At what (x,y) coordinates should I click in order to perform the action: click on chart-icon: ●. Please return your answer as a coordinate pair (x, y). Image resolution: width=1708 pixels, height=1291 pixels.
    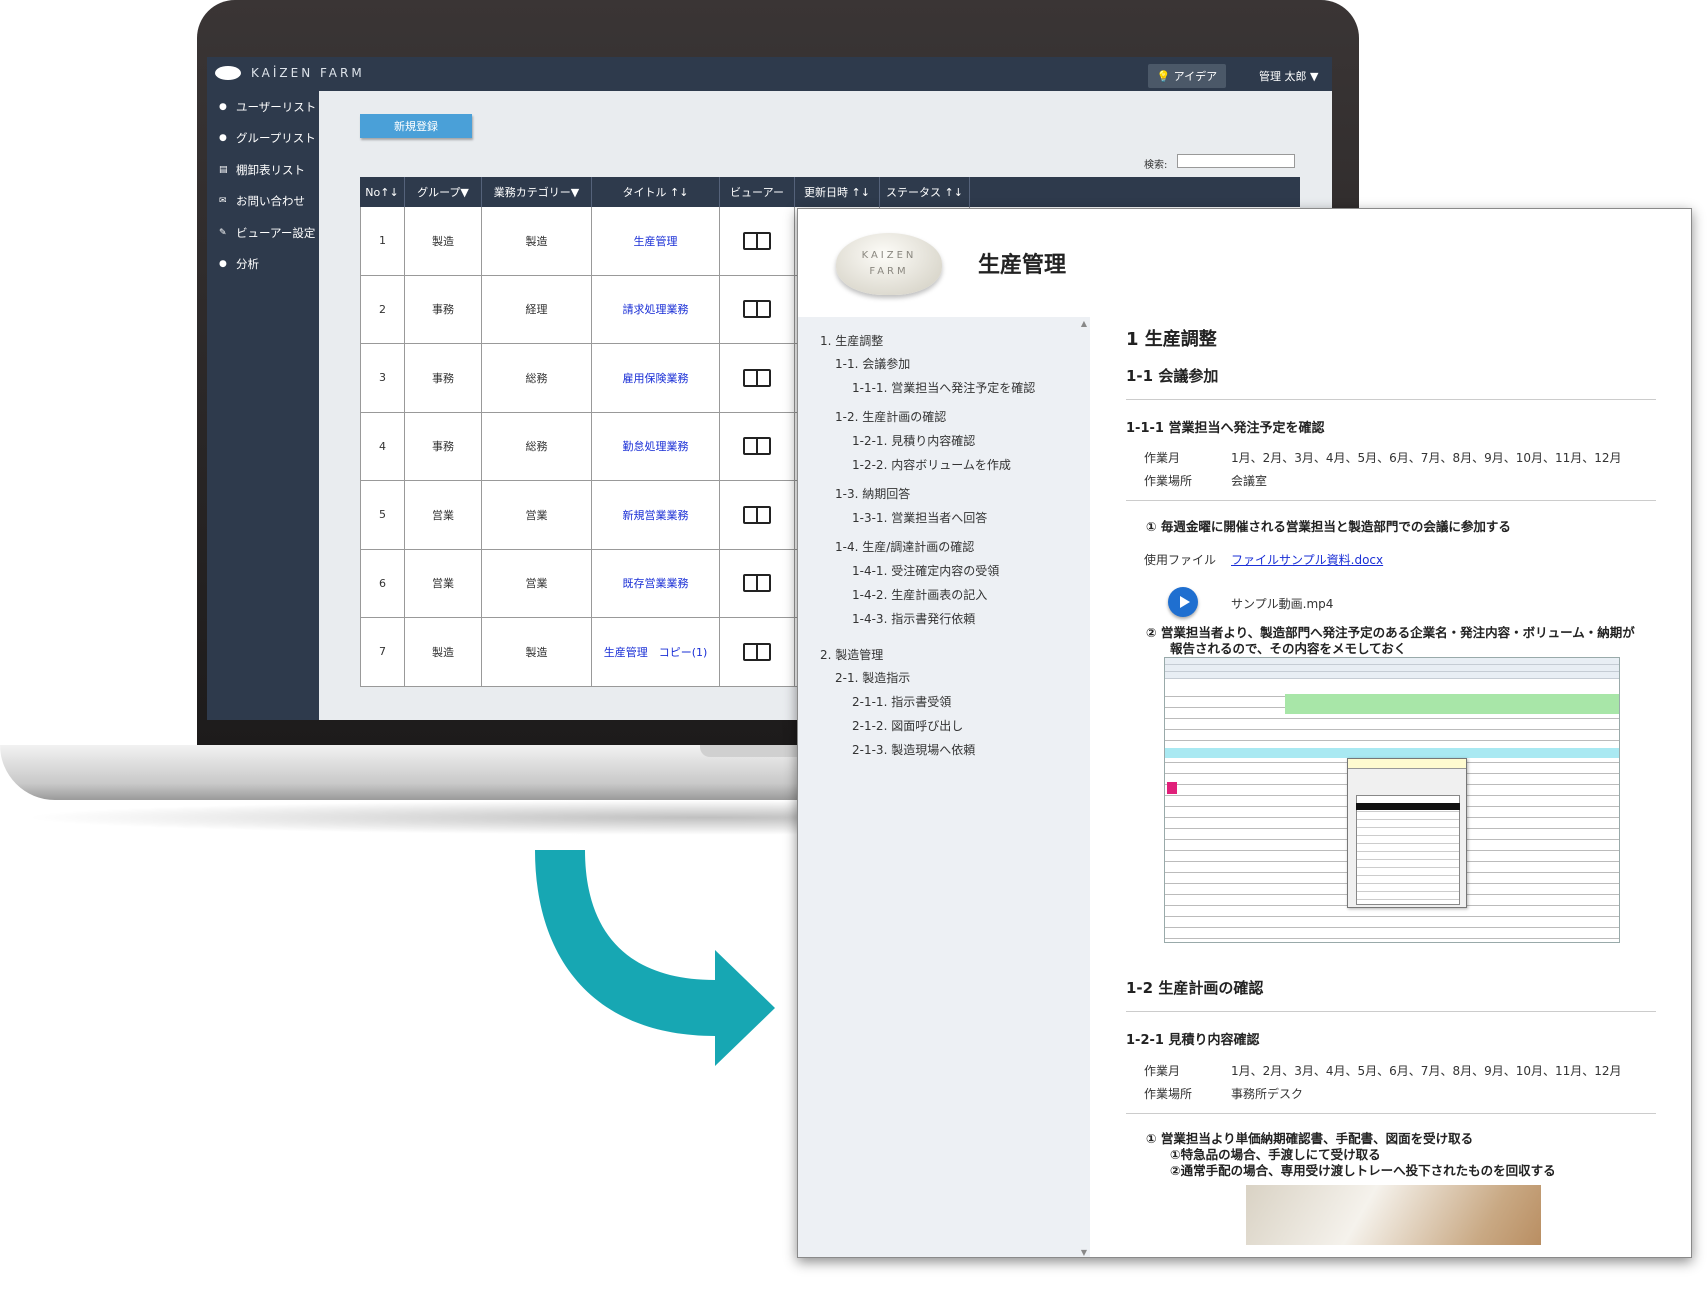
    Looking at the image, I should click on (223, 264).